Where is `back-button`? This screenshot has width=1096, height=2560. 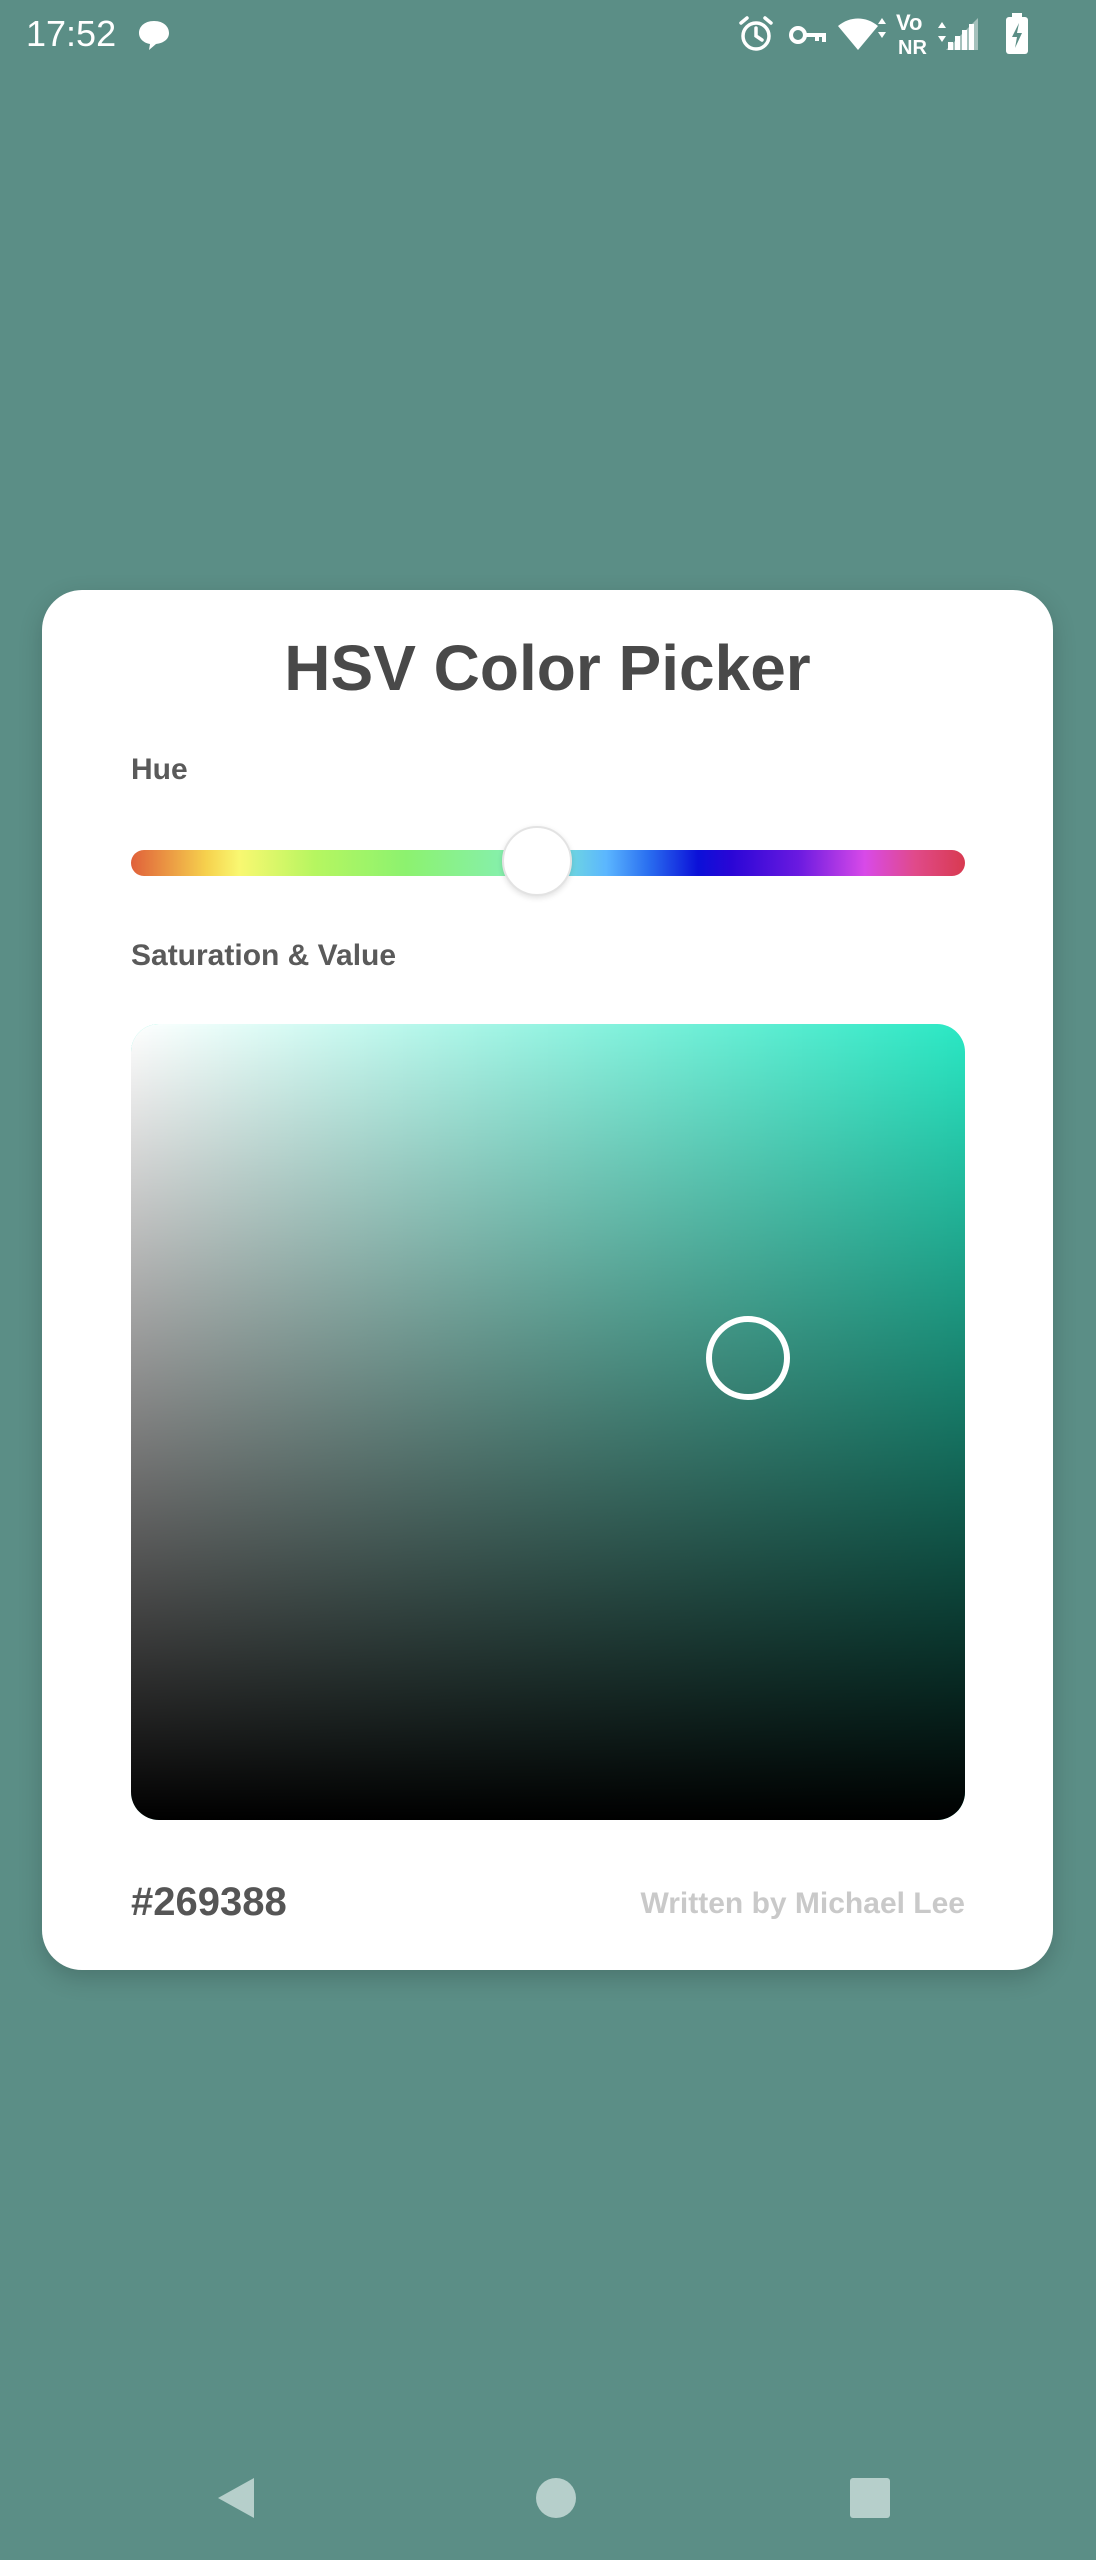 back-button is located at coordinates (236, 2500).